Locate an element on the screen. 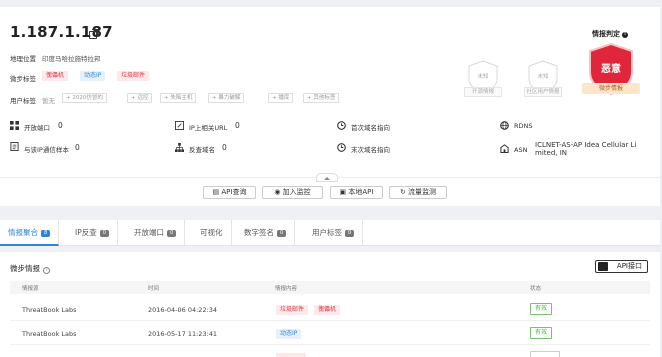 Image resolution: width=662 pixels, height=357 pixels. community-verdict: 未知 社区用户情报 is located at coordinates (543, 78).